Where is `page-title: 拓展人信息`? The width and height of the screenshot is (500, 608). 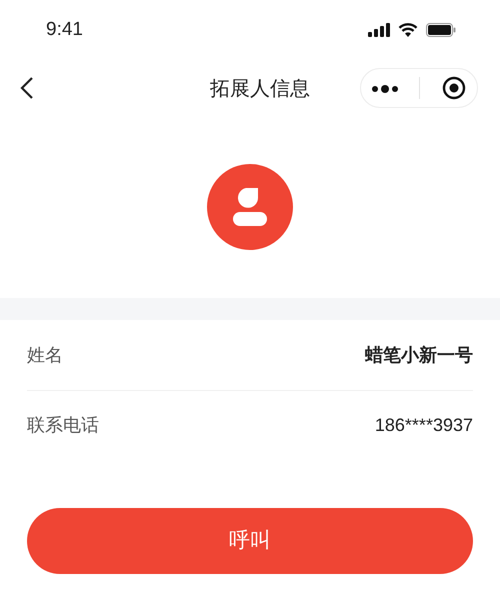
page-title: 拓展人信息 is located at coordinates (260, 88).